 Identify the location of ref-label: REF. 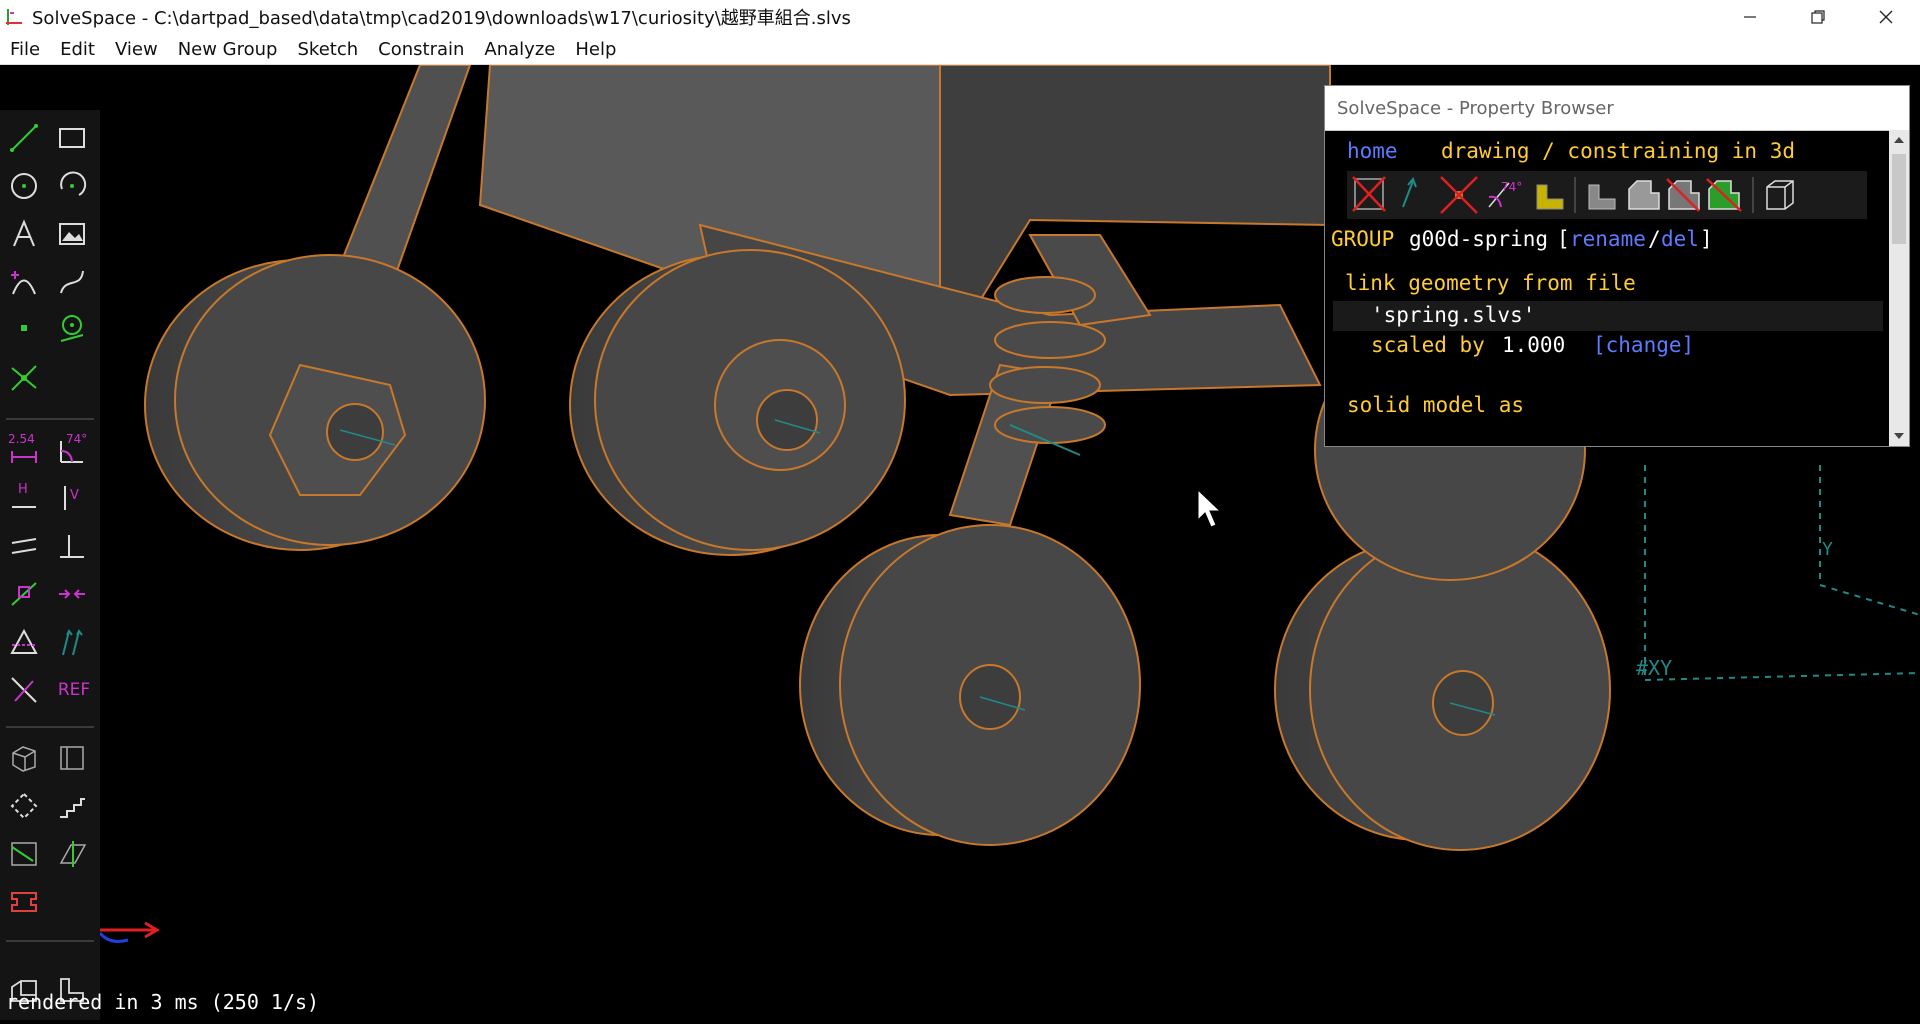
(74, 690).